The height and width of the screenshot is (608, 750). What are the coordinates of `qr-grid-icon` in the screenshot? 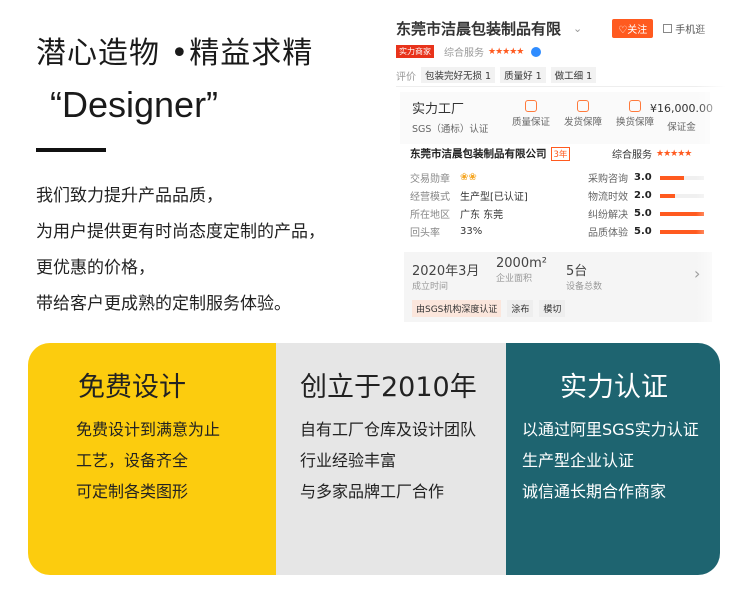 It's located at (668, 28).